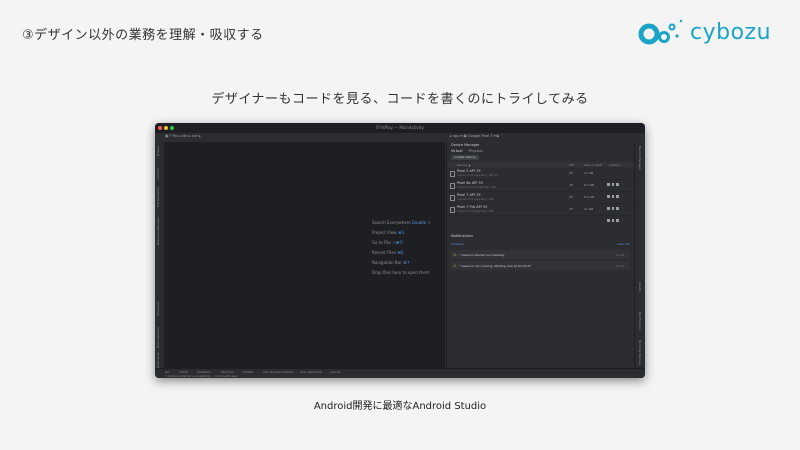  What do you see at coordinates (540, 164) in the screenshot?
I see `device-table-header: Device ▲ API Size on Disk Actions` at bounding box center [540, 164].